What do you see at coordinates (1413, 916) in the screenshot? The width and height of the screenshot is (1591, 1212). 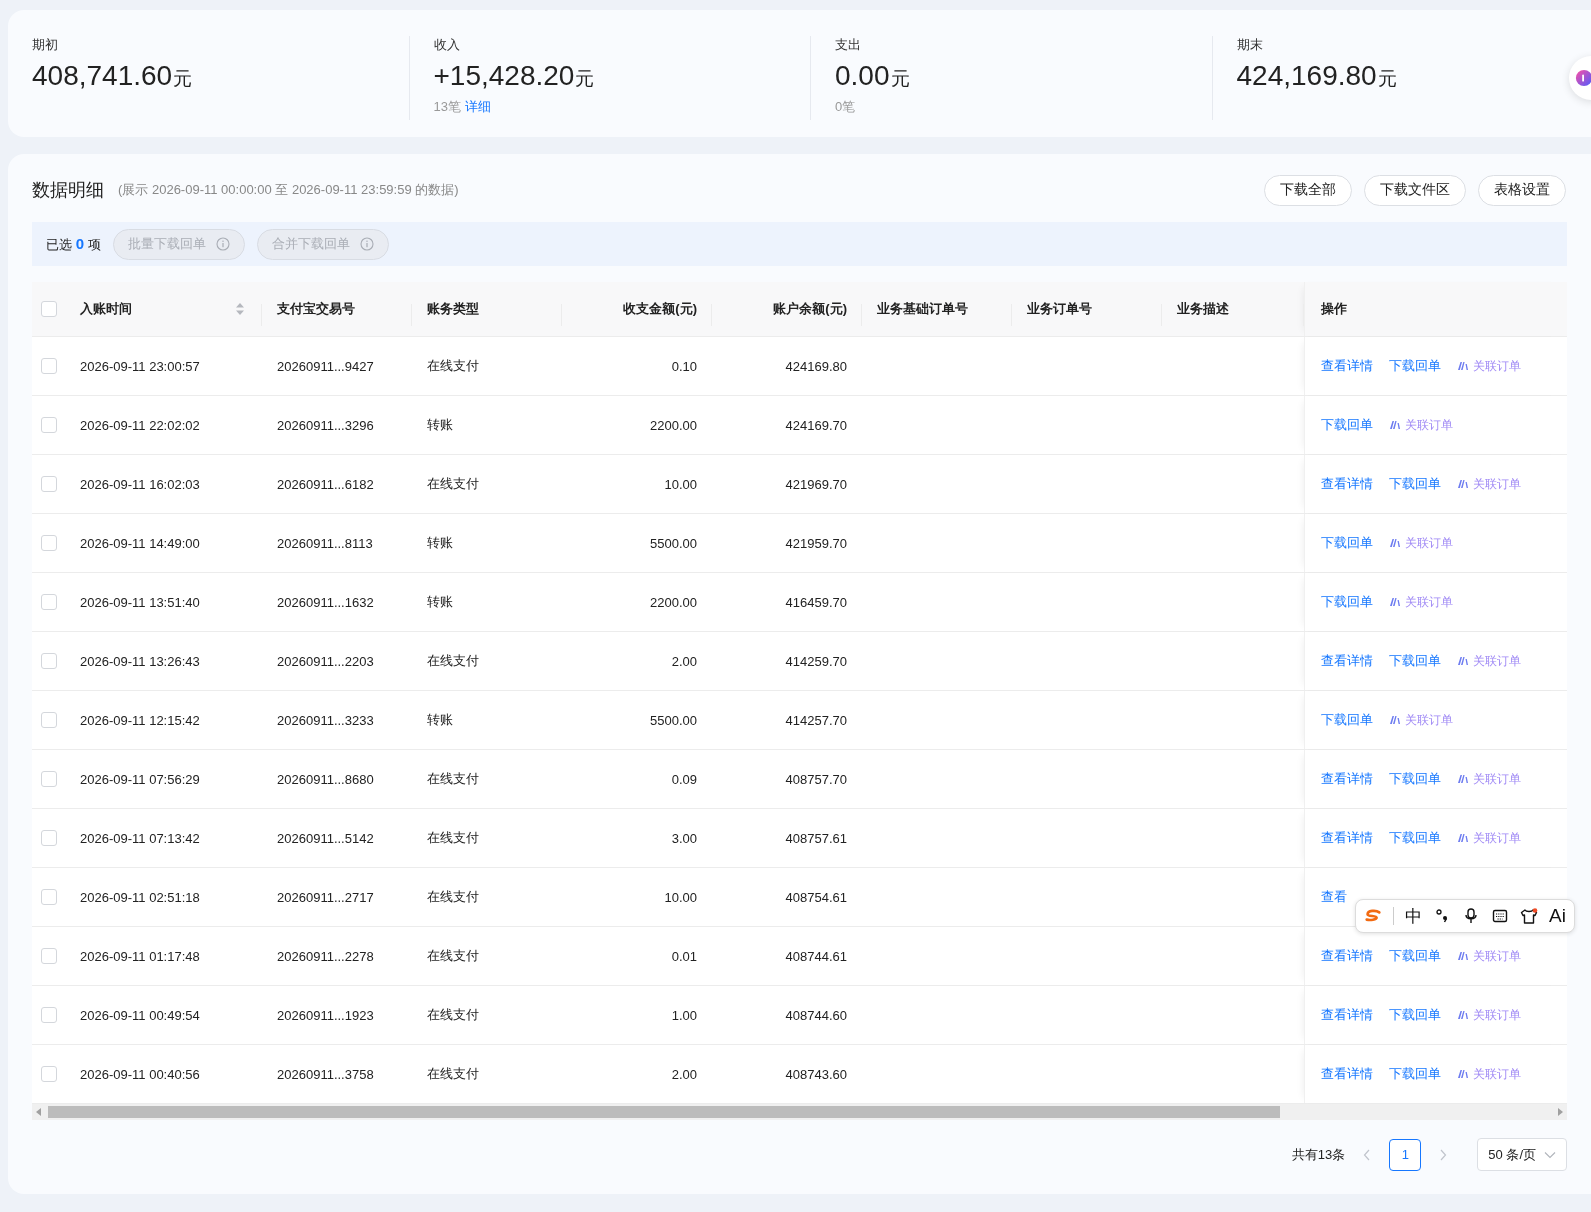 I see `language-toggle: 中` at bounding box center [1413, 916].